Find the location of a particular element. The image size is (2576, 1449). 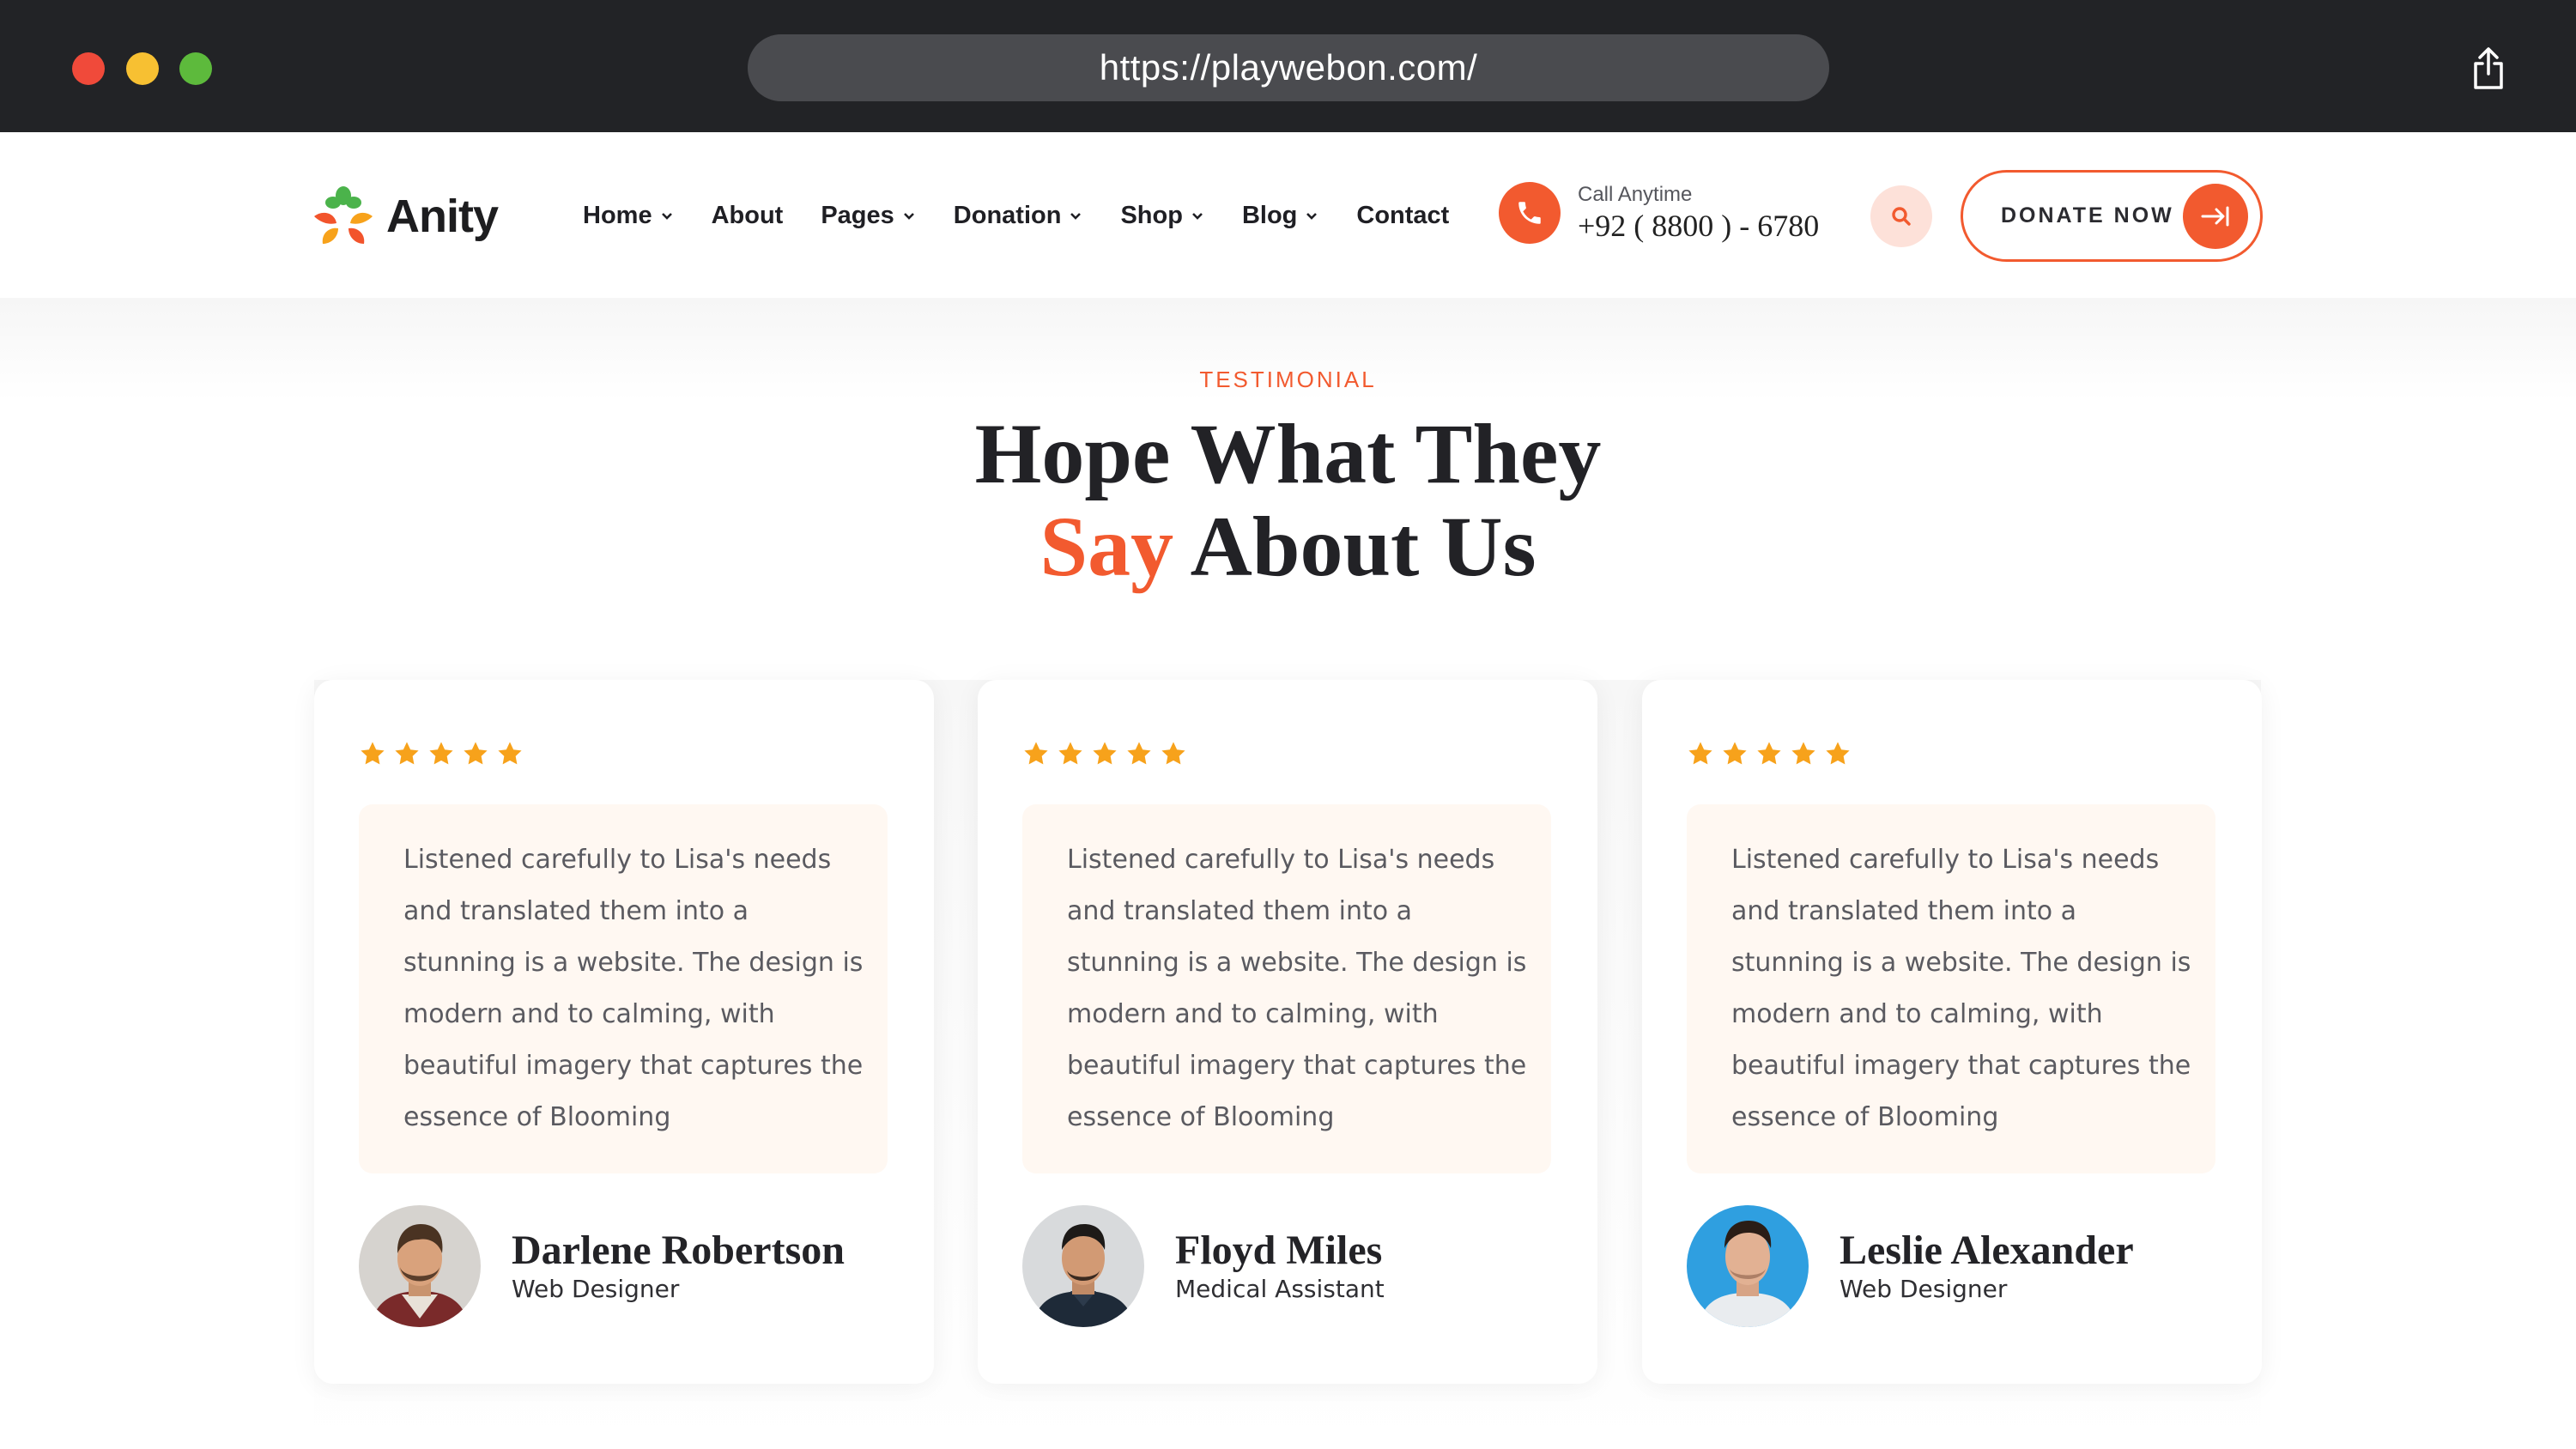

author-info: Darlene Robertson Web Designer is located at coordinates (678, 1266).